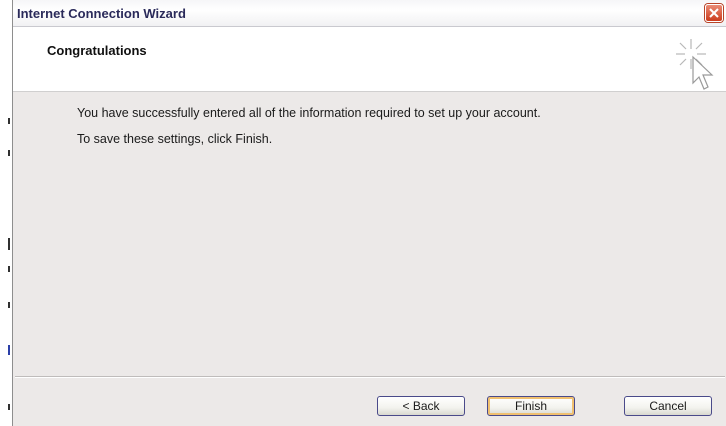  I want to click on sparkle-cursor-icon, so click(695, 64).